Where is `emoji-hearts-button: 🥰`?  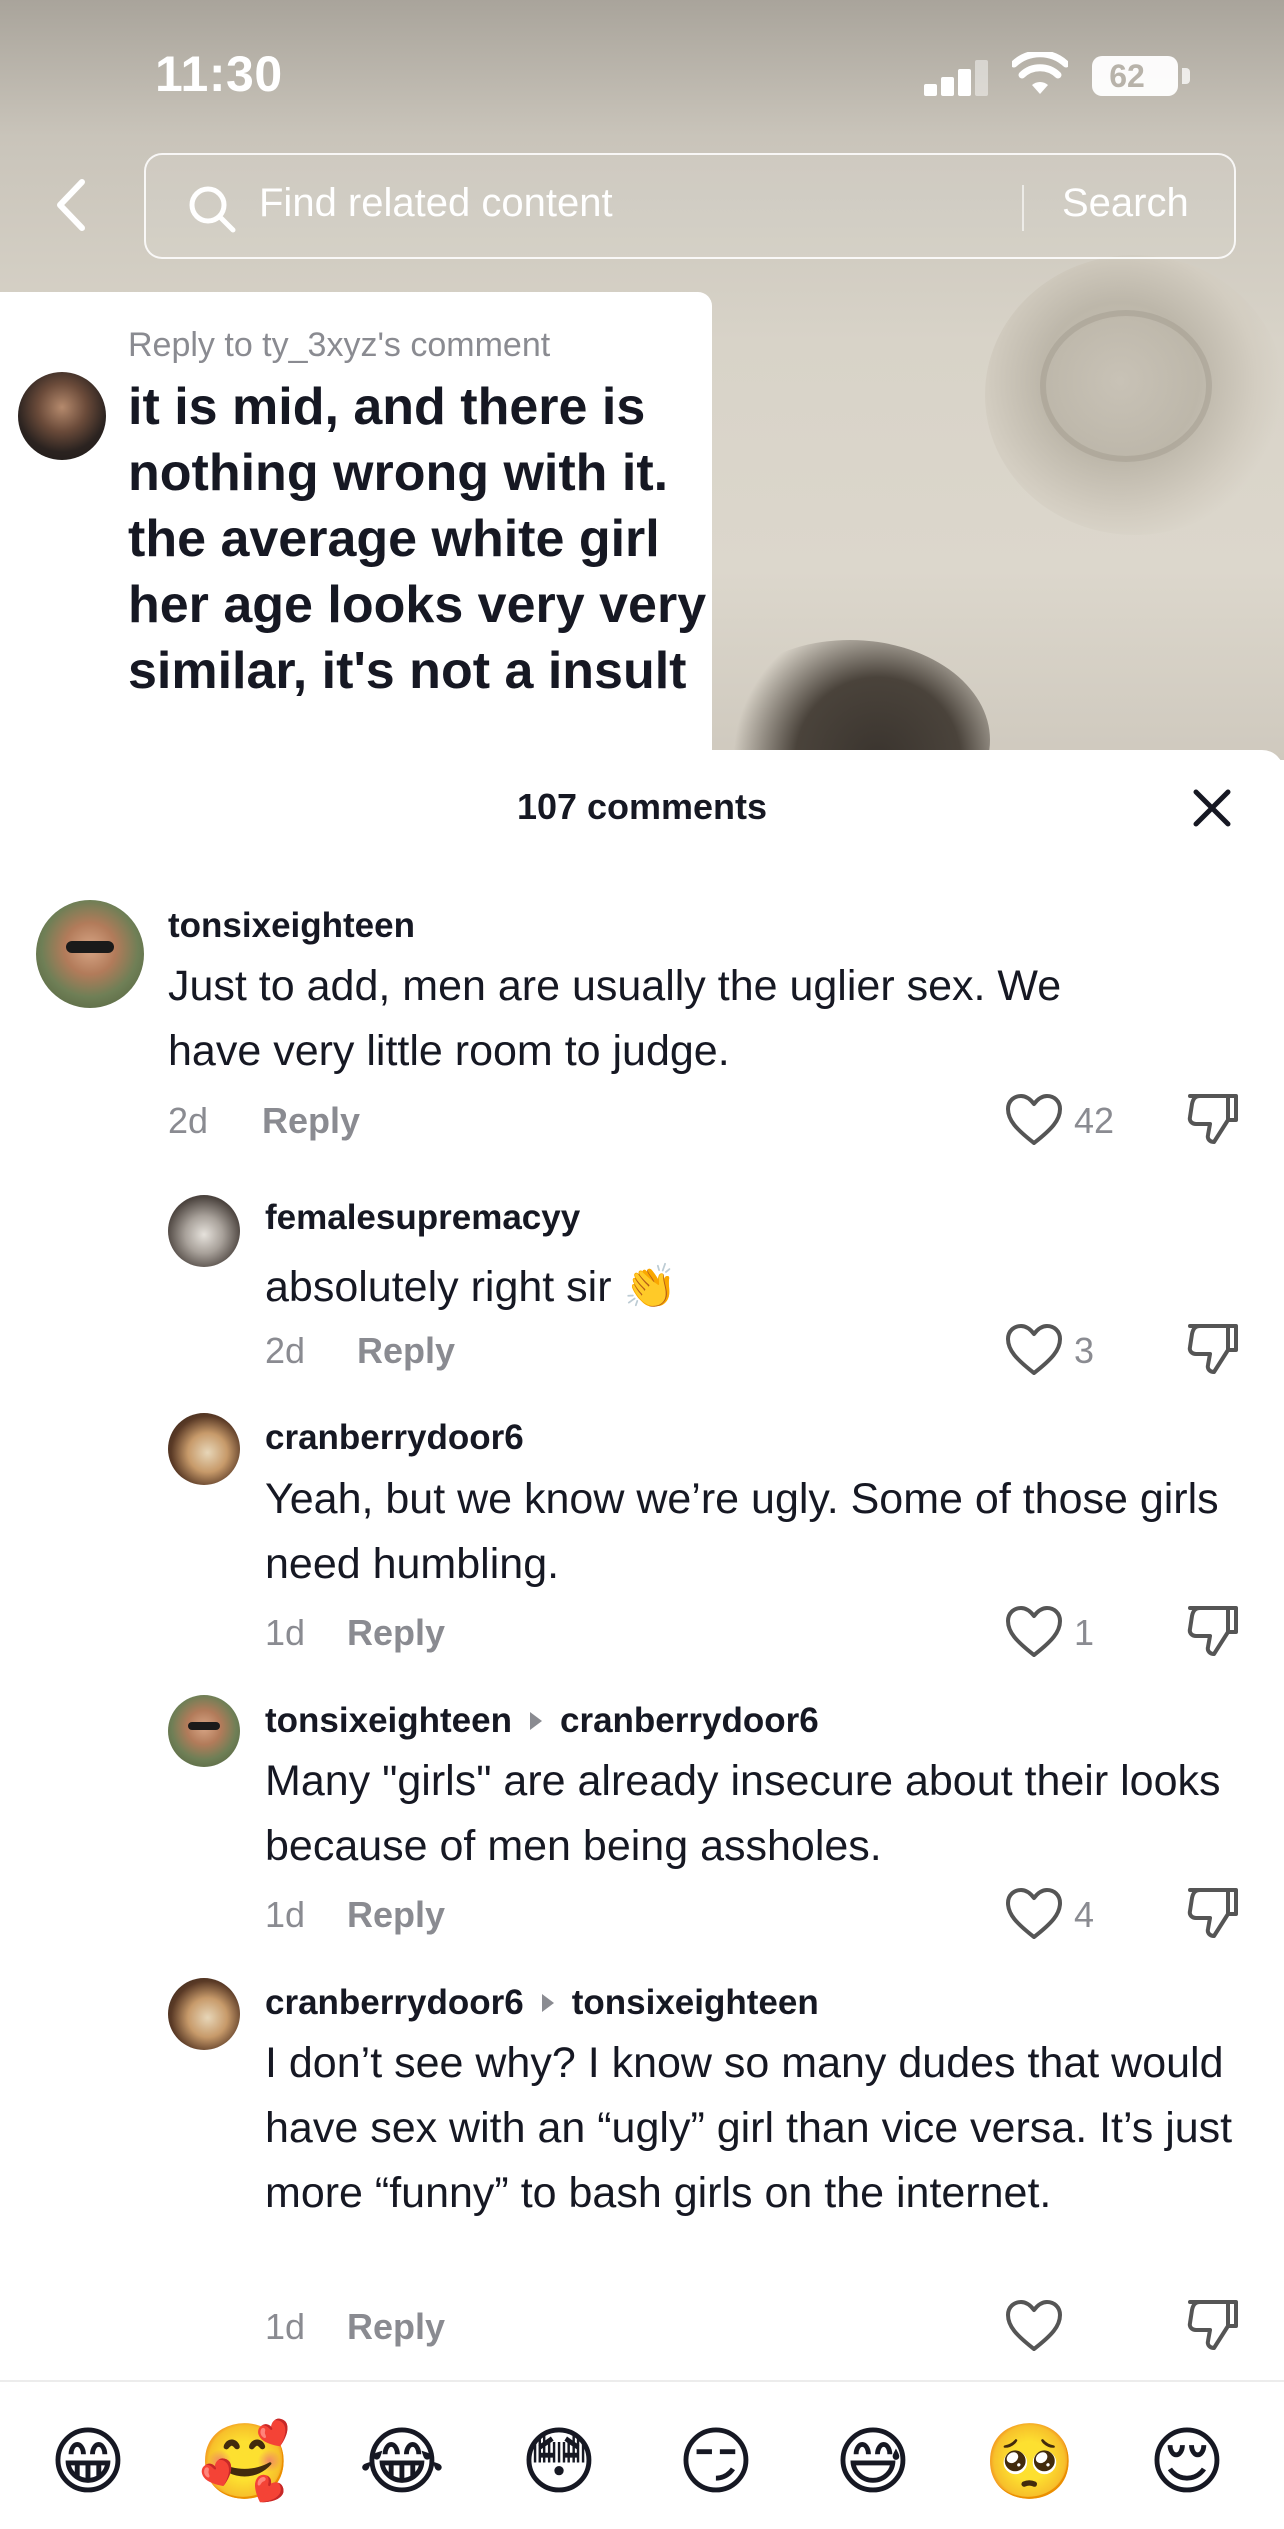 emoji-hearts-button: 🥰 is located at coordinates (245, 2462).